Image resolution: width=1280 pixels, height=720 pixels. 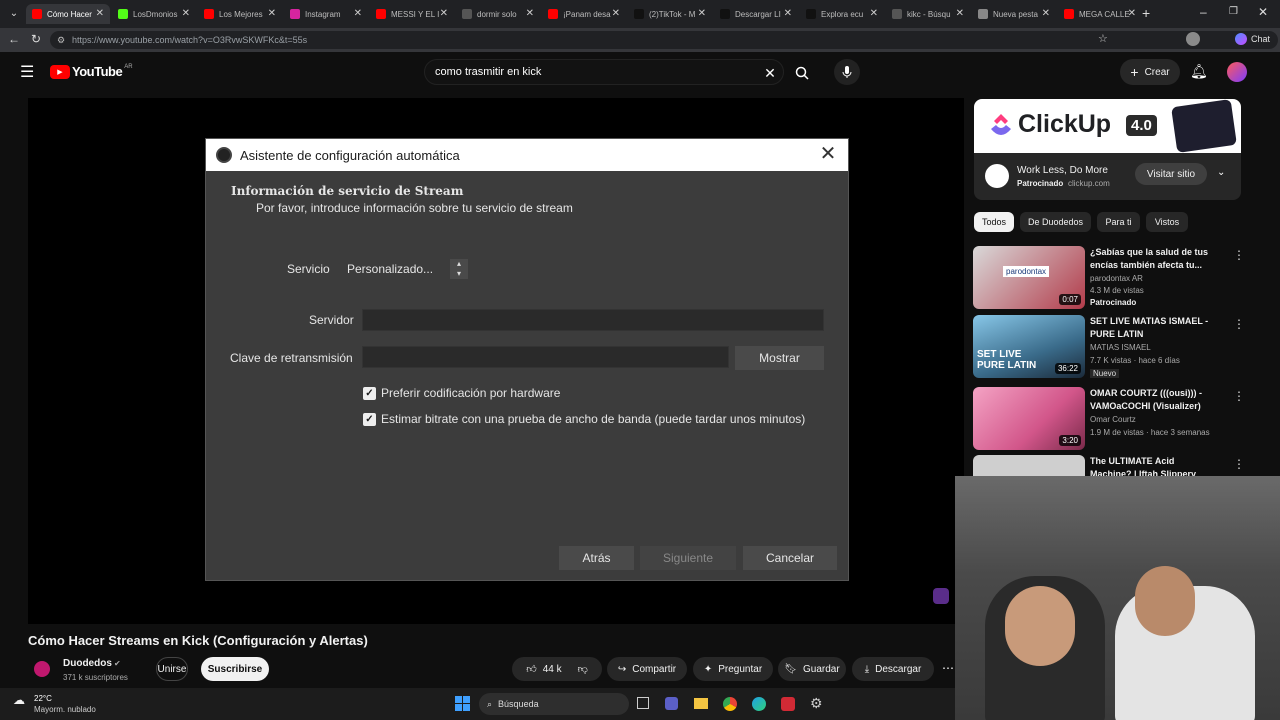 What do you see at coordinates (1263, 12) in the screenshot?
I see `window-close-icon: ✕` at bounding box center [1263, 12].